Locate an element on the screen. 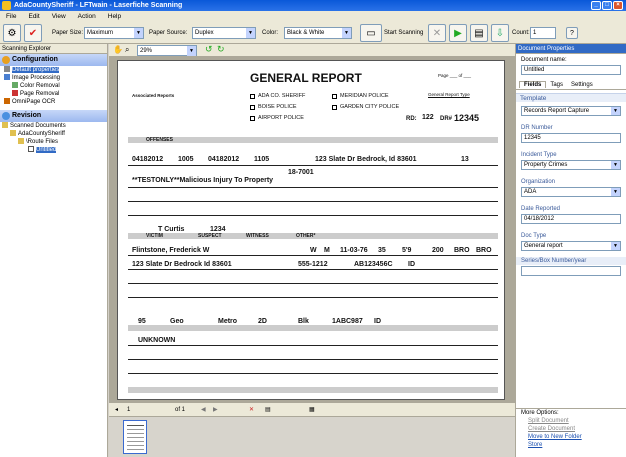  incident-type-select: Property Crimes ▼ is located at coordinates (571, 165).